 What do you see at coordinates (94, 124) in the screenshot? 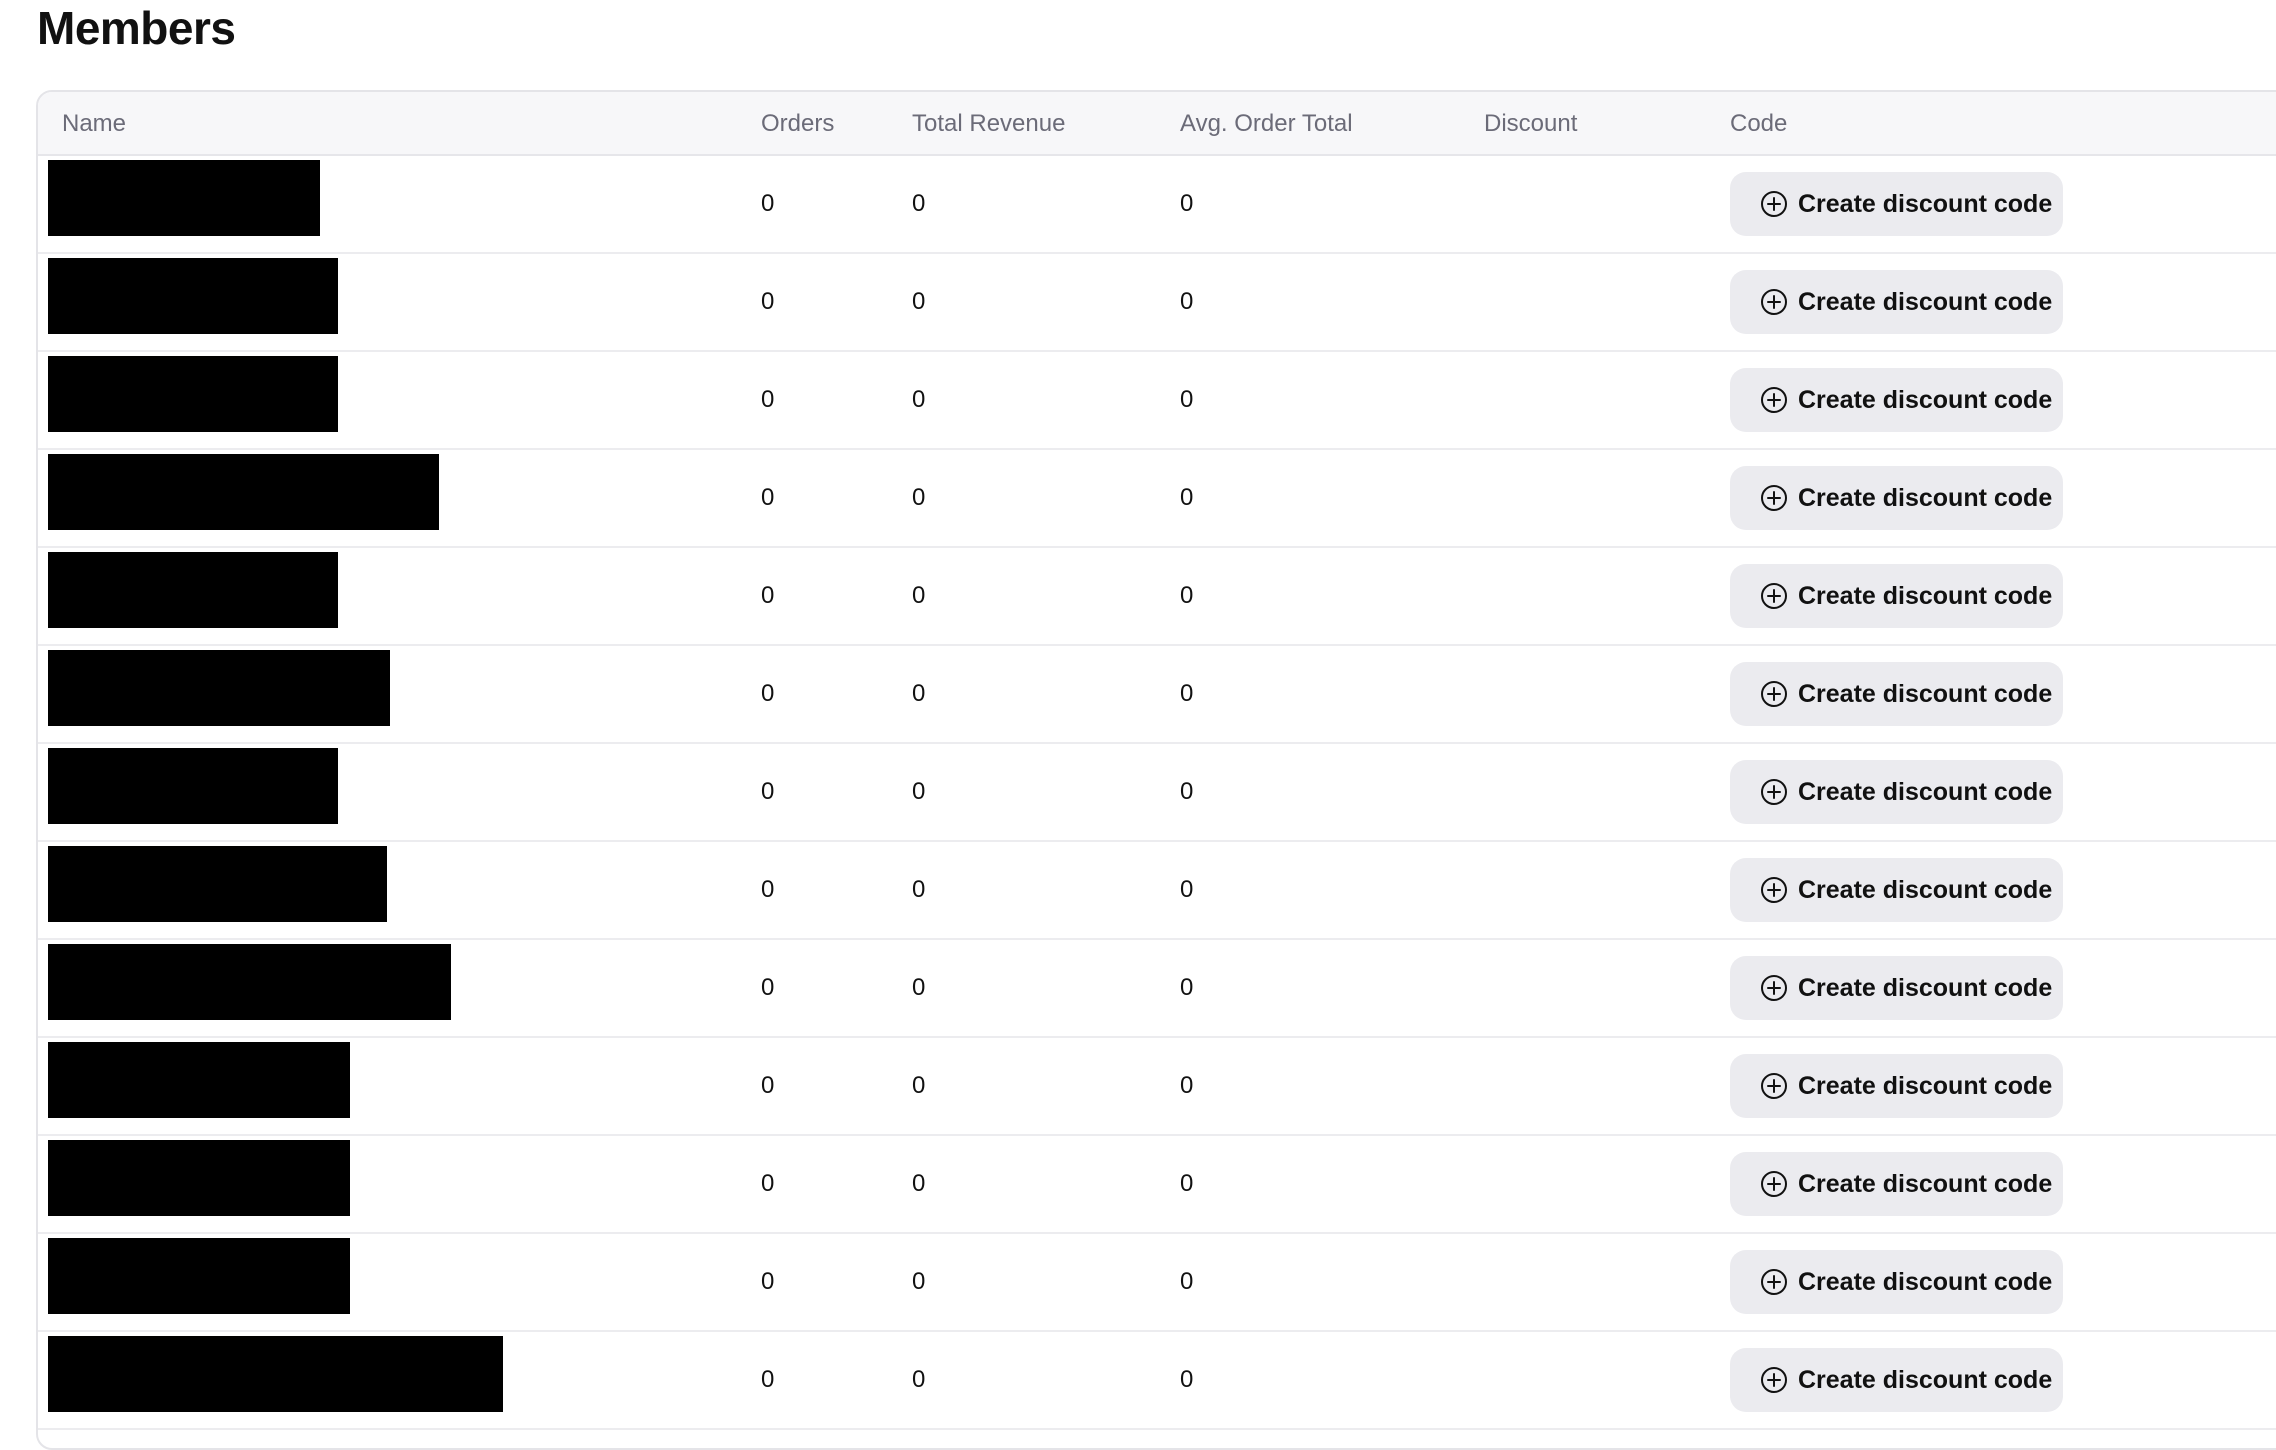
I see `column-header-name: Name` at bounding box center [94, 124].